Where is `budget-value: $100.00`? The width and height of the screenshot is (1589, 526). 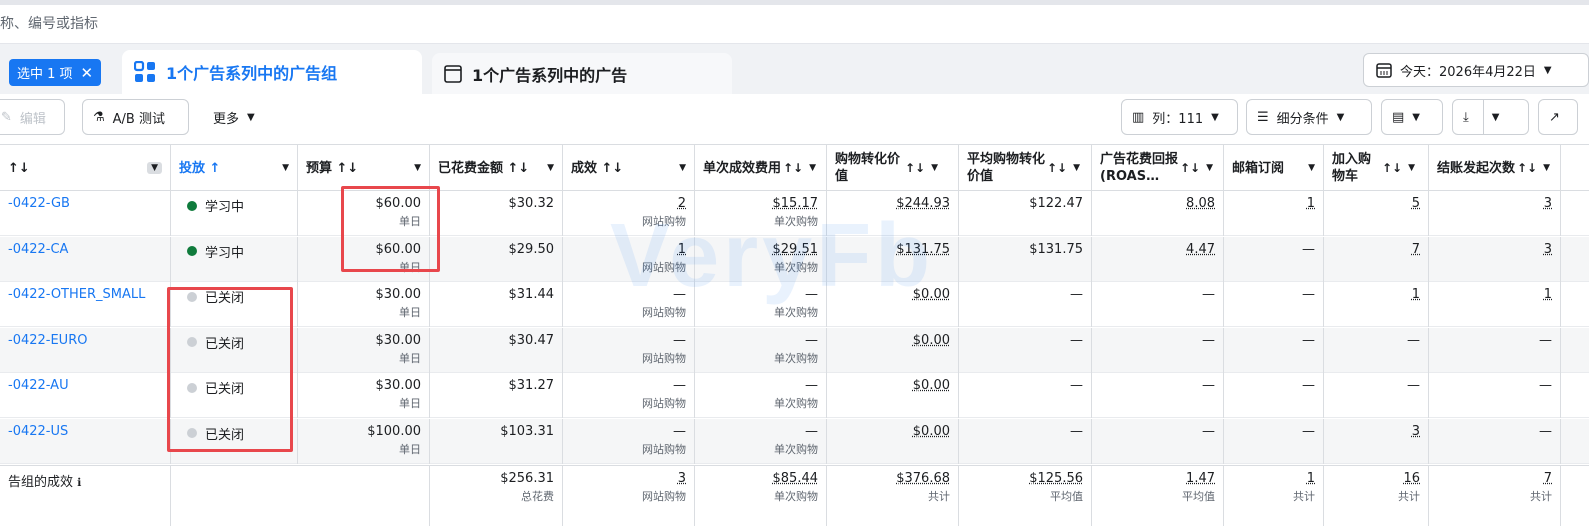 budget-value: $100.00 is located at coordinates (394, 431).